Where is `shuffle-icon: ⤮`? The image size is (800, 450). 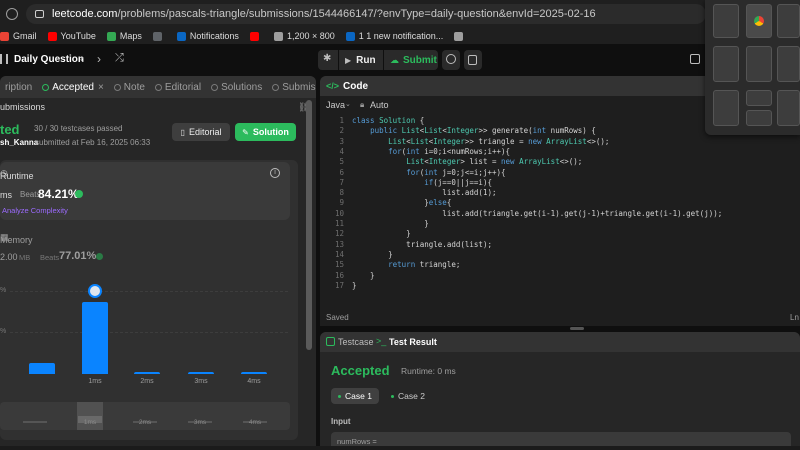
shuffle-icon: ⤮ is located at coordinates (119, 58).